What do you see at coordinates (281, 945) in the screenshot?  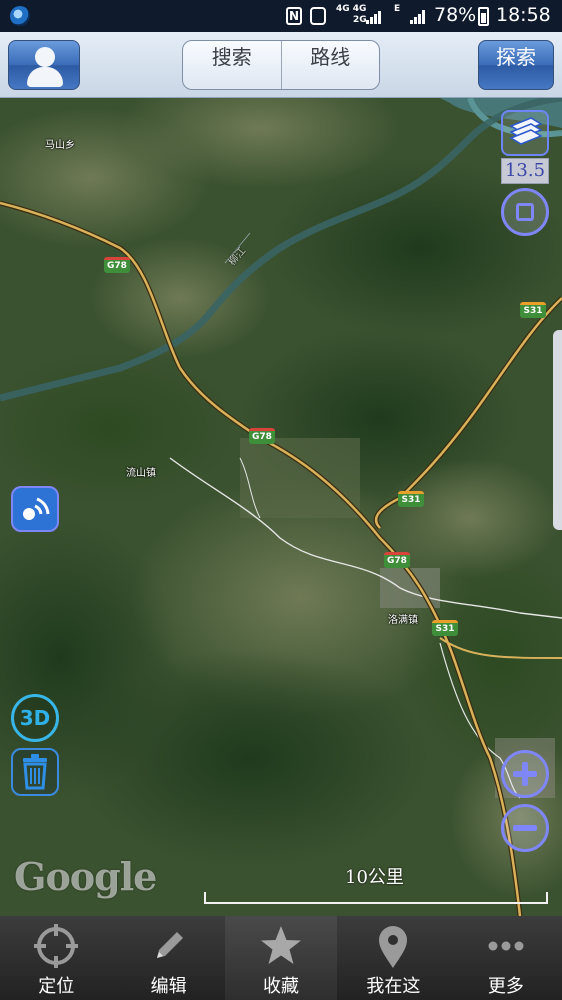 I see `star-icon` at bounding box center [281, 945].